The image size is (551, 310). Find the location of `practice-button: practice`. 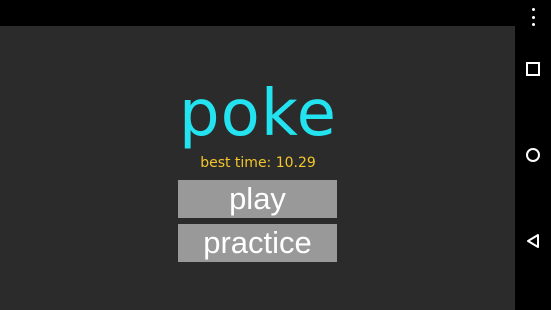

practice-button: practice is located at coordinates (257, 243).